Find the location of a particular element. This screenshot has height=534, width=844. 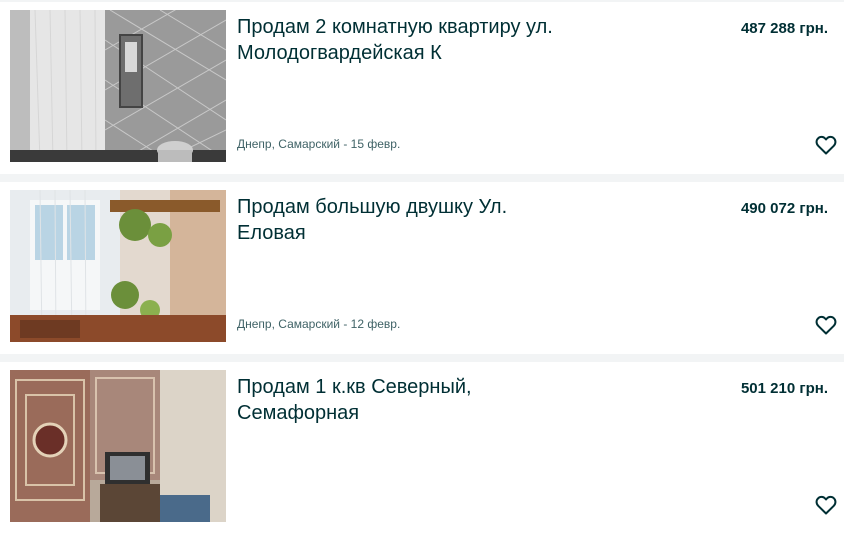

room-photo is located at coordinates (118, 266).